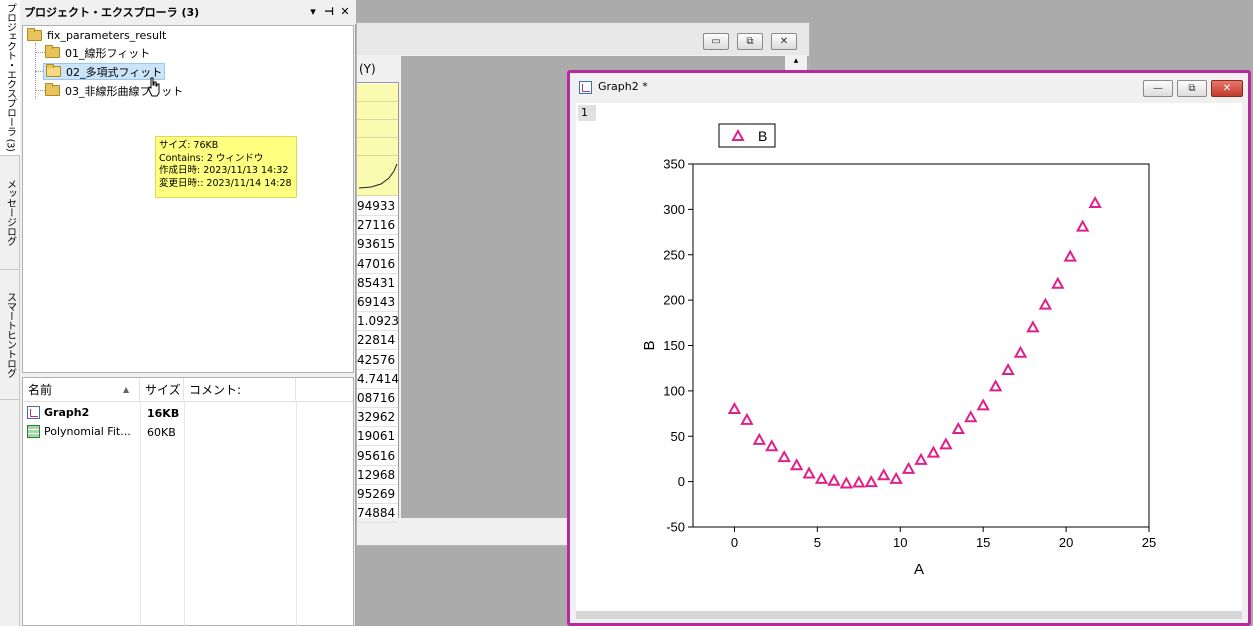 This screenshot has height=626, width=1253. I want to click on close-icon: ✕, so click(345, 12).